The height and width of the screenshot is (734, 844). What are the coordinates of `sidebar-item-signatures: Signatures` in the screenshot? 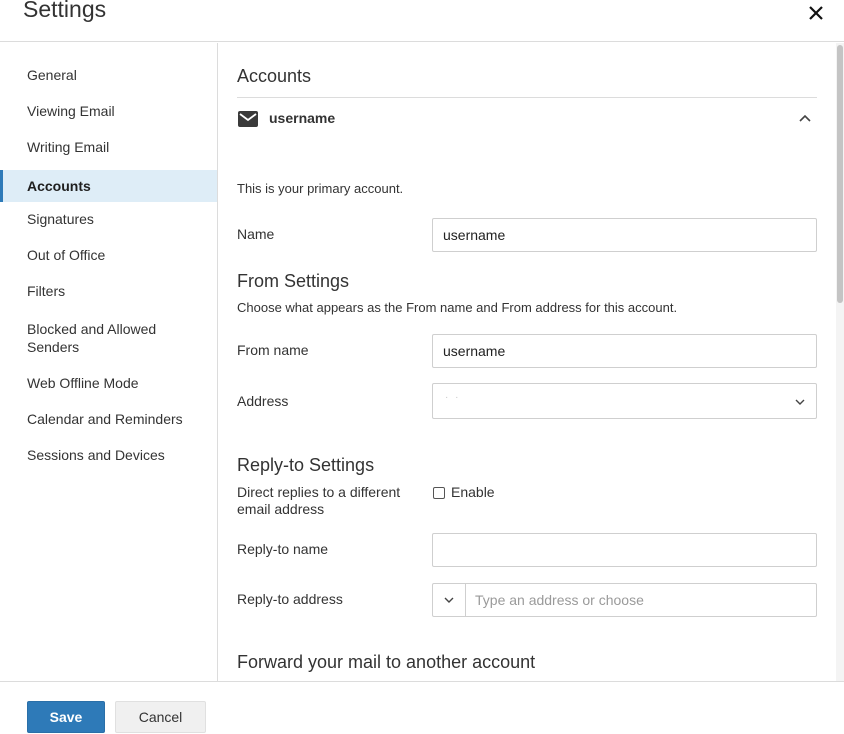 It's located at (108, 219).